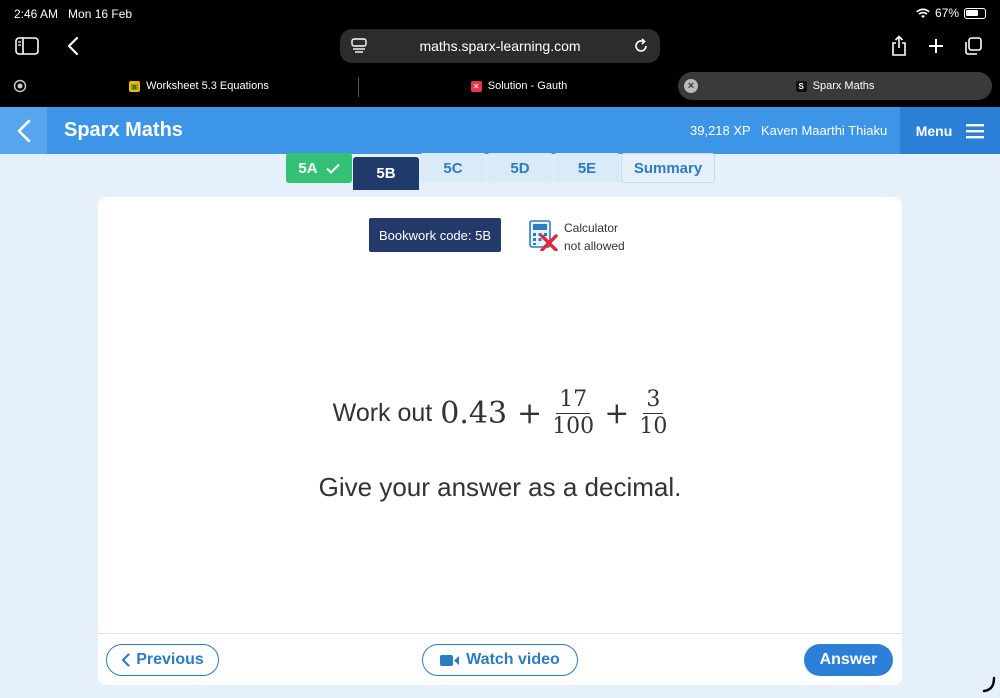 This screenshot has height=698, width=1000. I want to click on tab-label: Solution - Gauth, so click(527, 86).